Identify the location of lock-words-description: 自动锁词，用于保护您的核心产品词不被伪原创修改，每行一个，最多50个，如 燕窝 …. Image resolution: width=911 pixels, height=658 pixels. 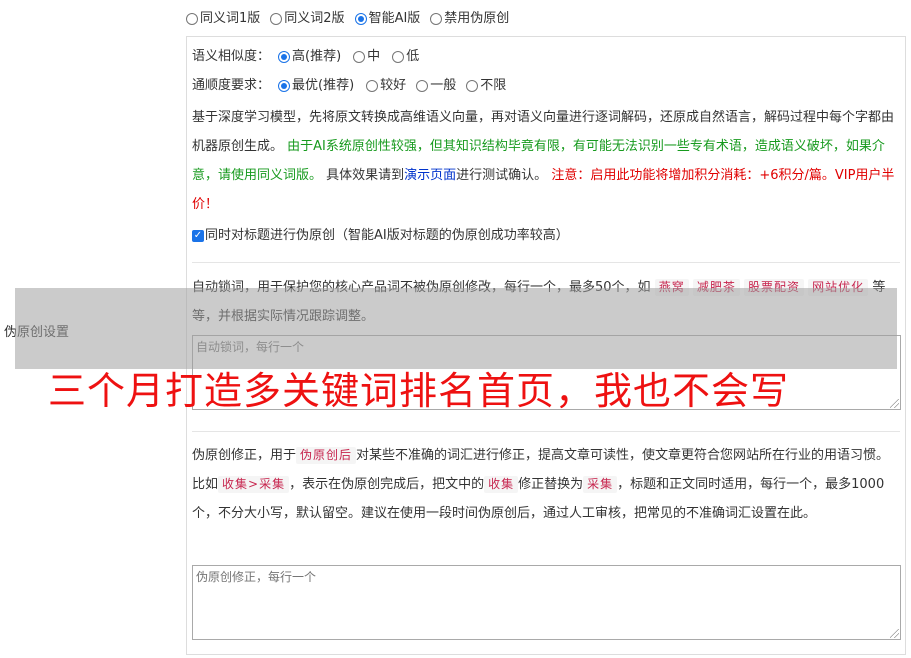
(546, 302).